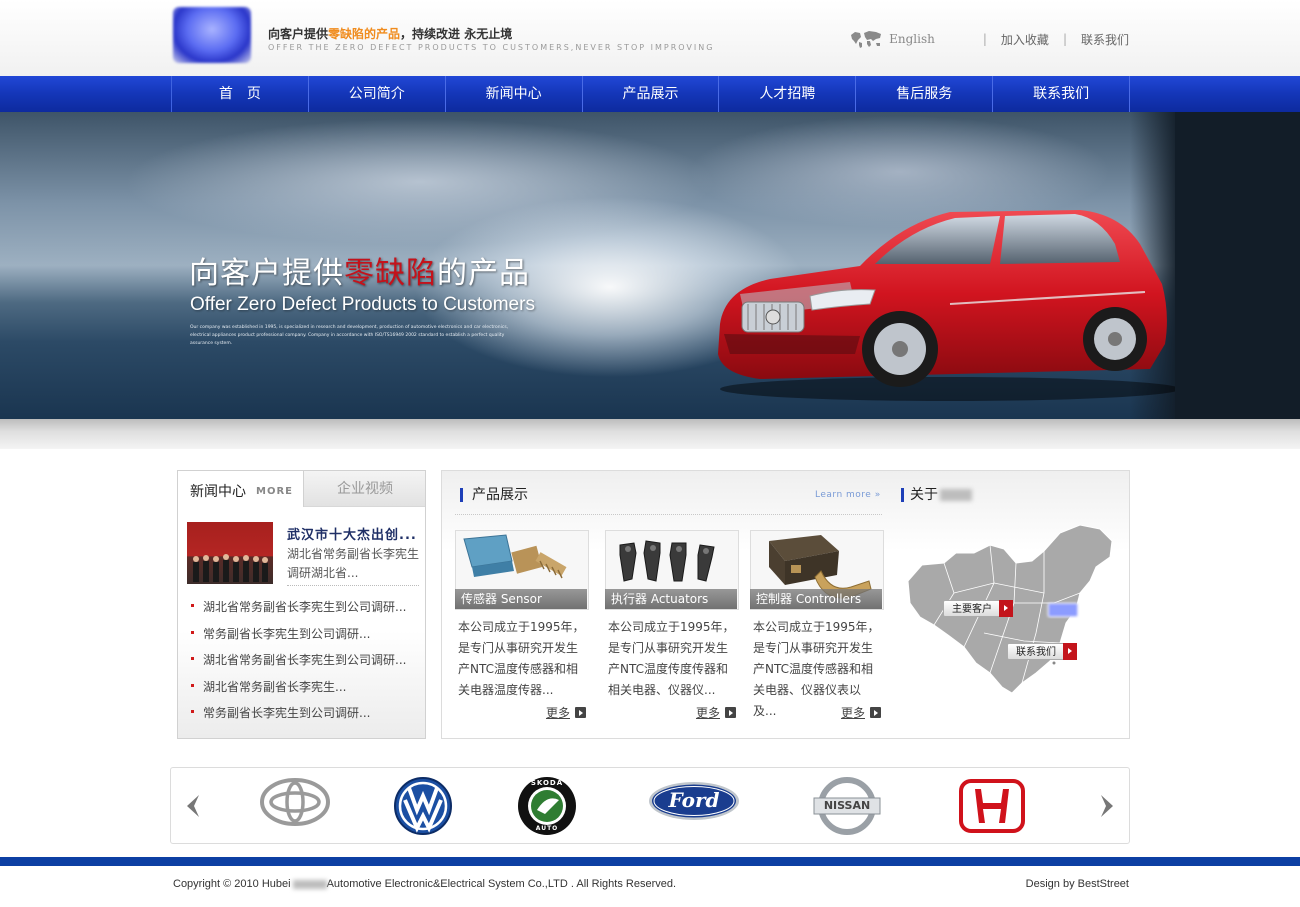  Describe the element at coordinates (847, 806) in the screenshot. I see `nissan-logo: NISSAN` at that location.